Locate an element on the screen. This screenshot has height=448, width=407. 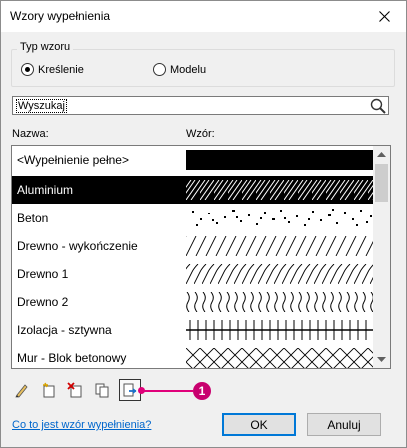
pattern-swatch-solid is located at coordinates (280, 160).